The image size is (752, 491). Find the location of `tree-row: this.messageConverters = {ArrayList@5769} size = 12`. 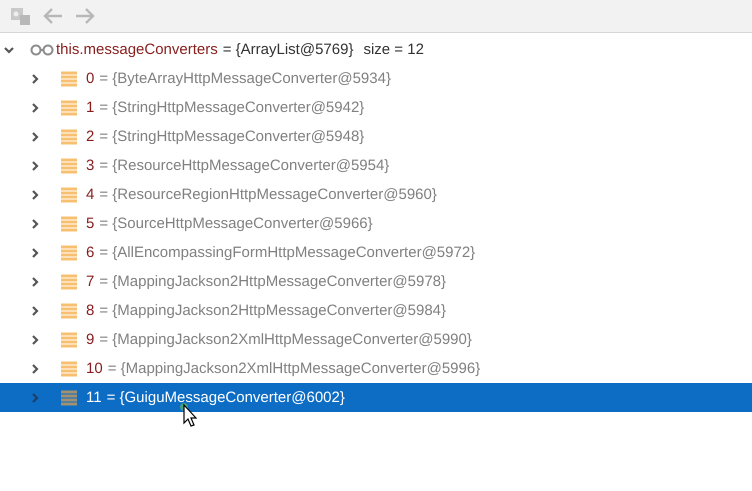

tree-row: this.messageConverters = {ArrayList@5769} size = 12 is located at coordinates (376, 49).